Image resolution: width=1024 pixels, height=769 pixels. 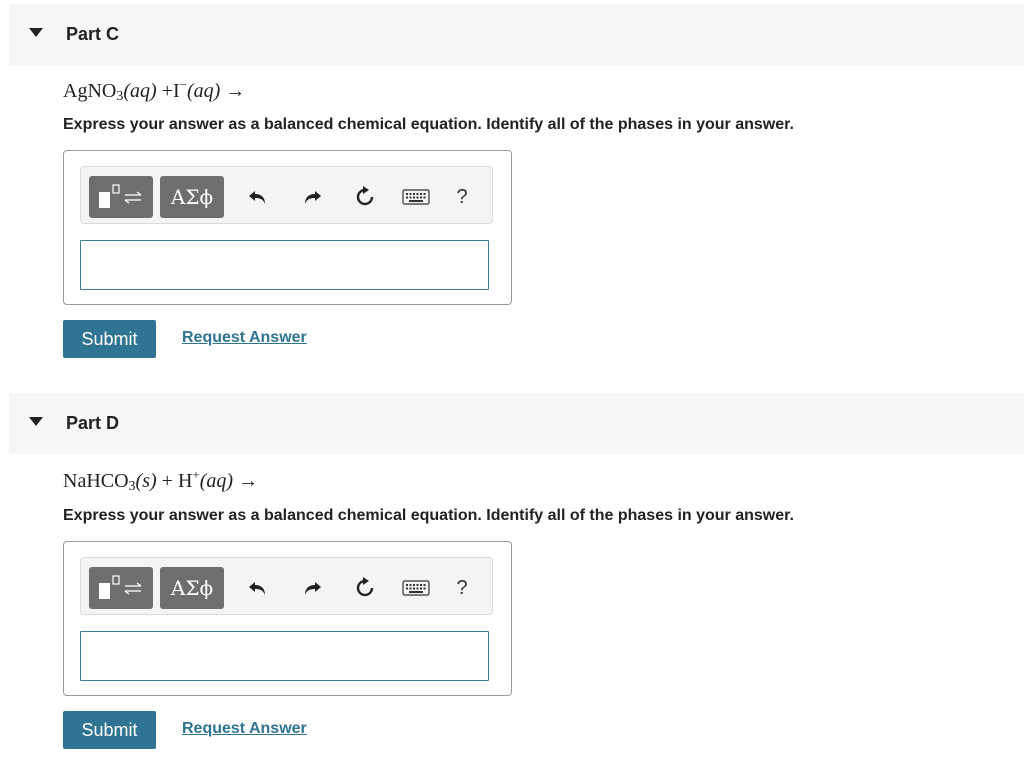 I want to click on charge-superscript: +, so click(x=196, y=474).